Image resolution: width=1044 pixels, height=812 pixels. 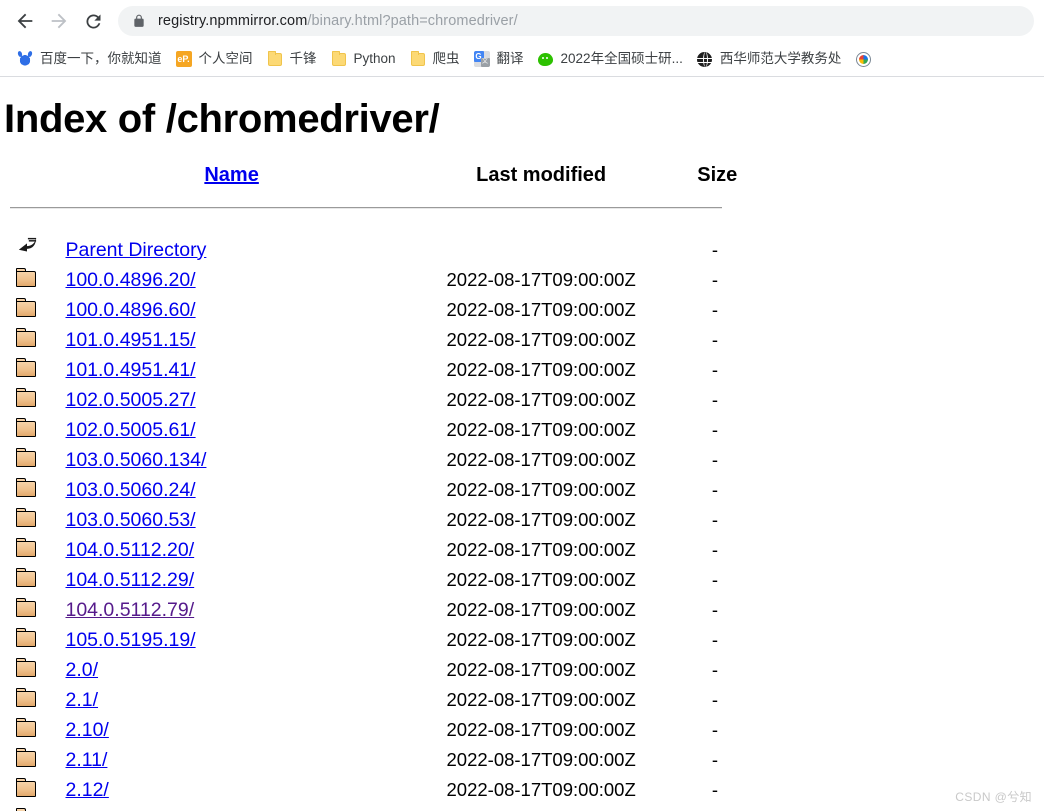 I want to click on directory-link: 101.0.4951.41/, so click(x=130, y=370).